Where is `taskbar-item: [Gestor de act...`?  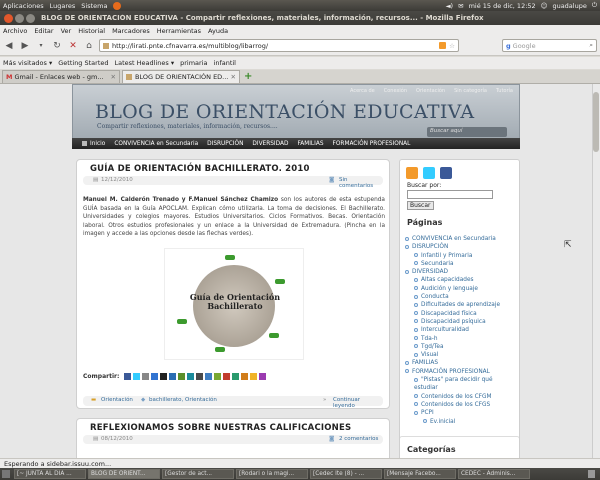
taskbar-item: [Gestor de act... is located at coordinates (198, 474).